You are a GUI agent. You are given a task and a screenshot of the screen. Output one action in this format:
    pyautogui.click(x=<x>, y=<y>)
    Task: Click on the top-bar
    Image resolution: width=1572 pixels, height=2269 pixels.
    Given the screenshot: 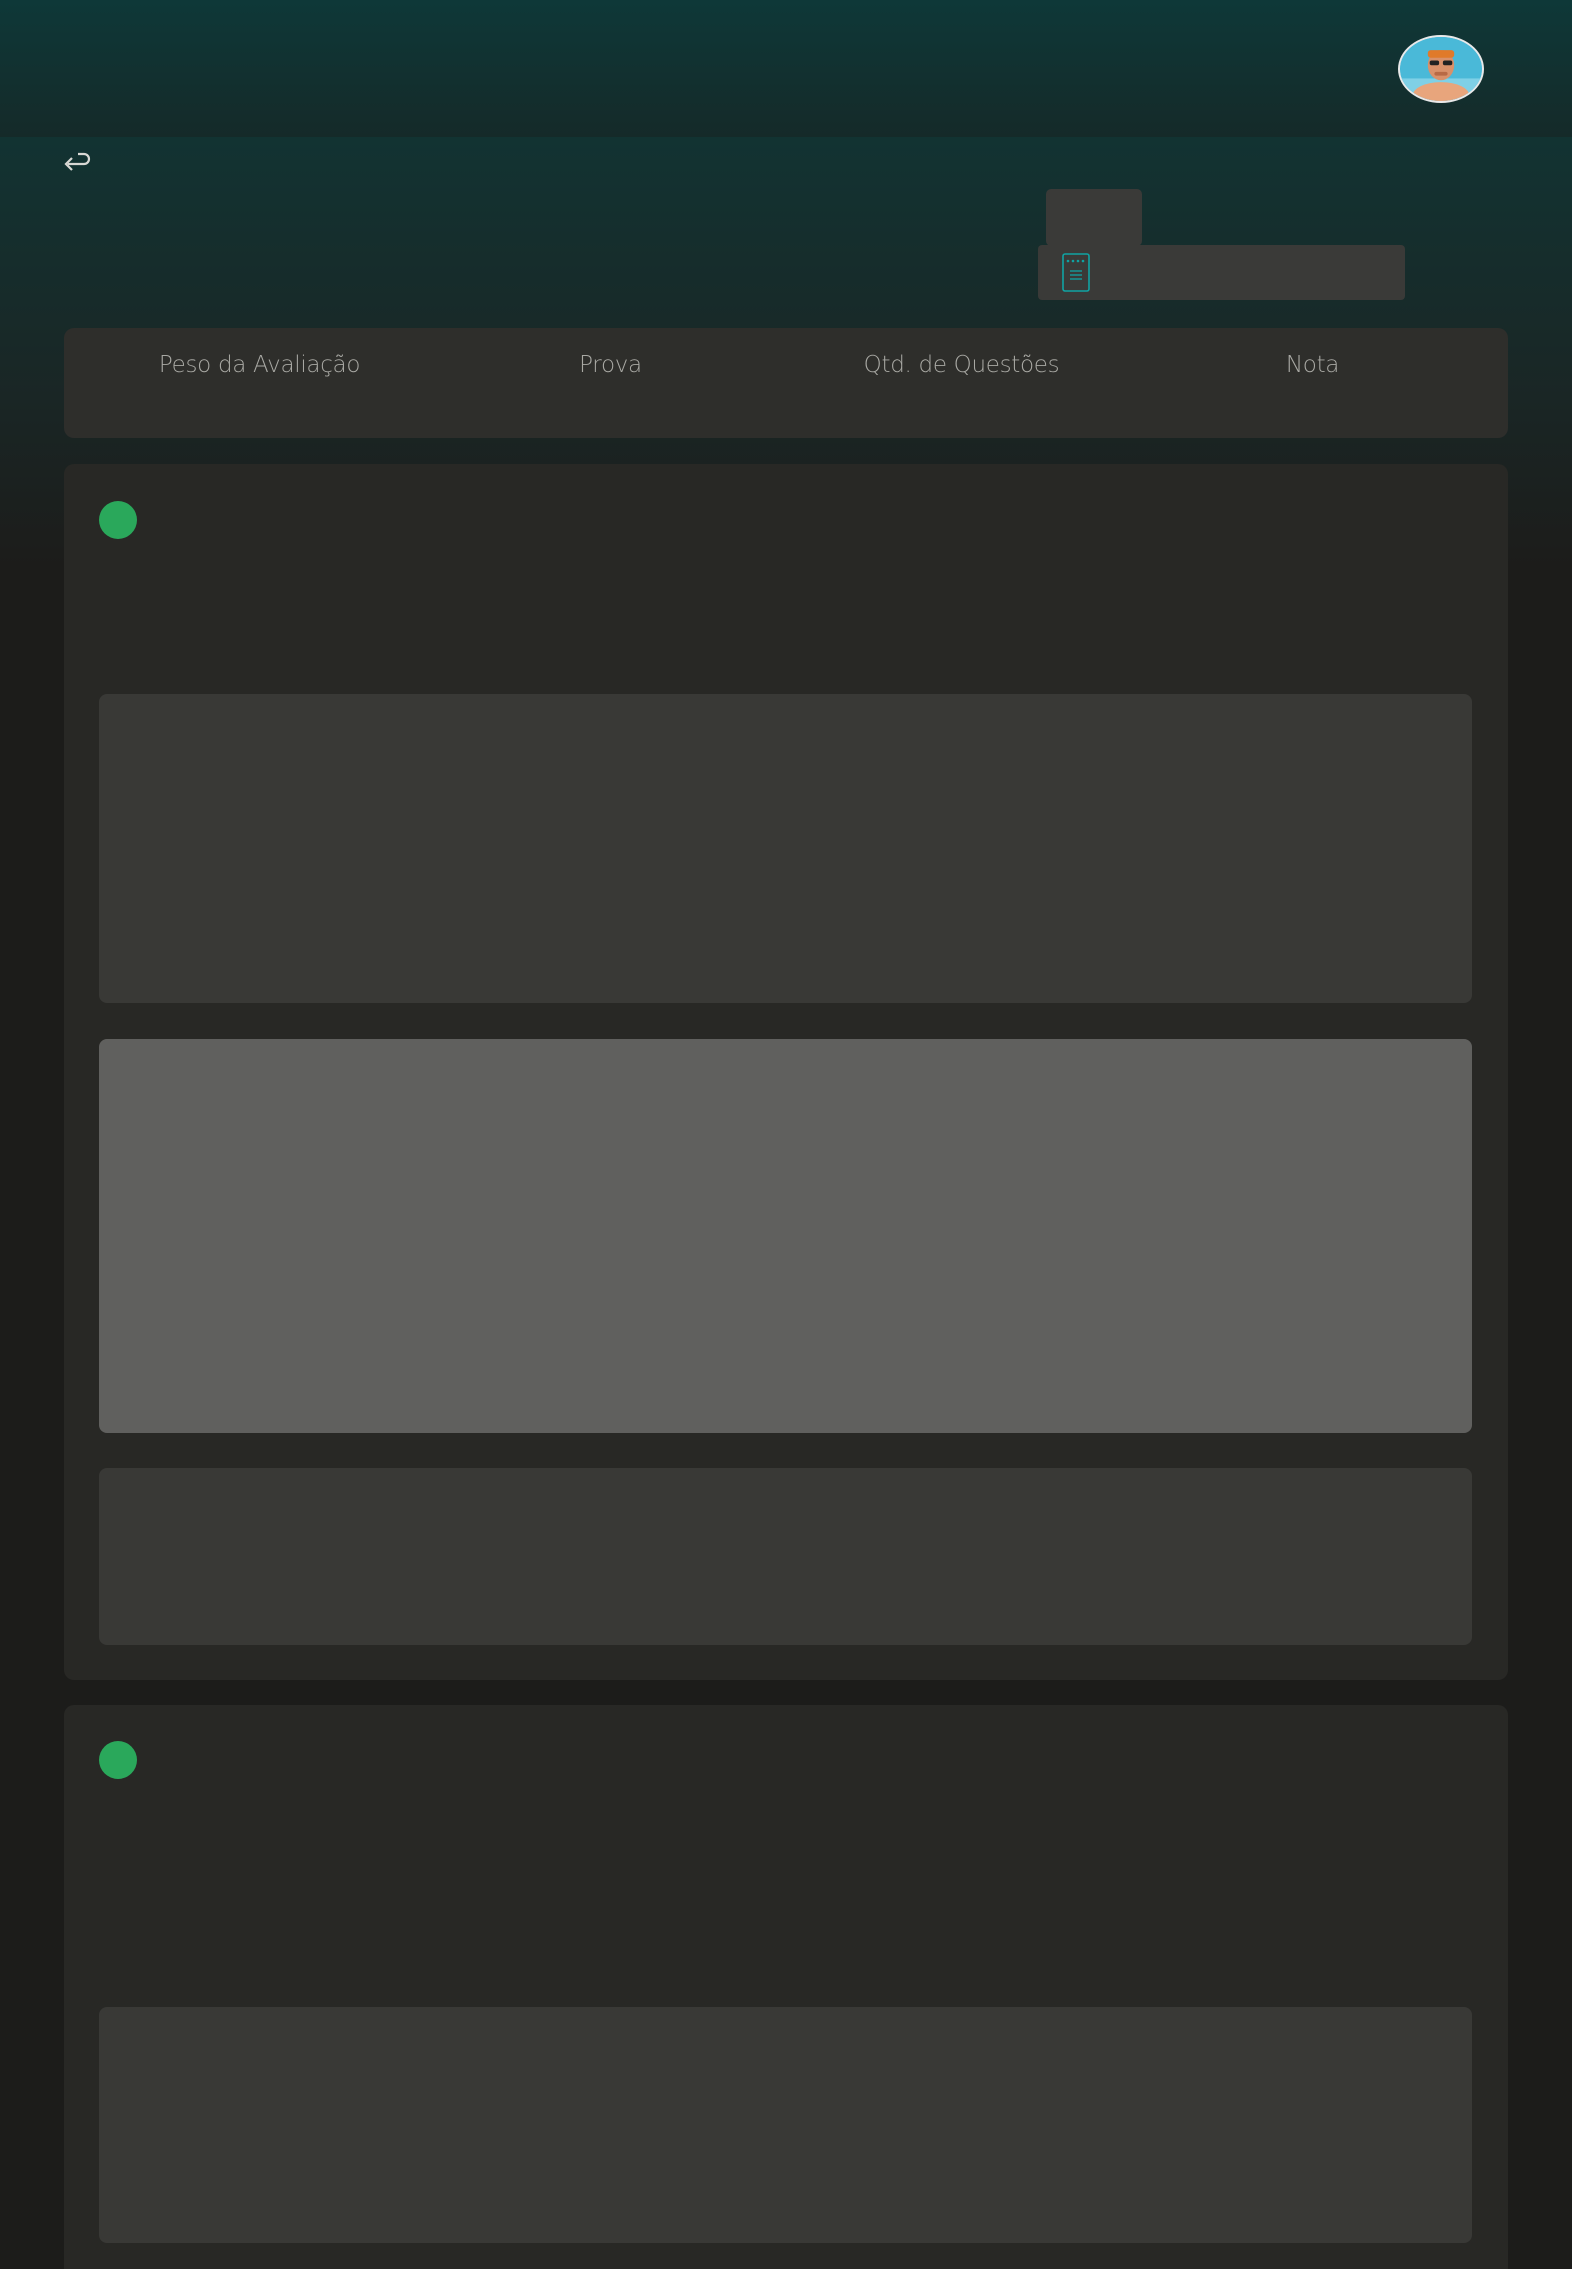 What is the action you would take?
    pyautogui.click(x=786, y=68)
    